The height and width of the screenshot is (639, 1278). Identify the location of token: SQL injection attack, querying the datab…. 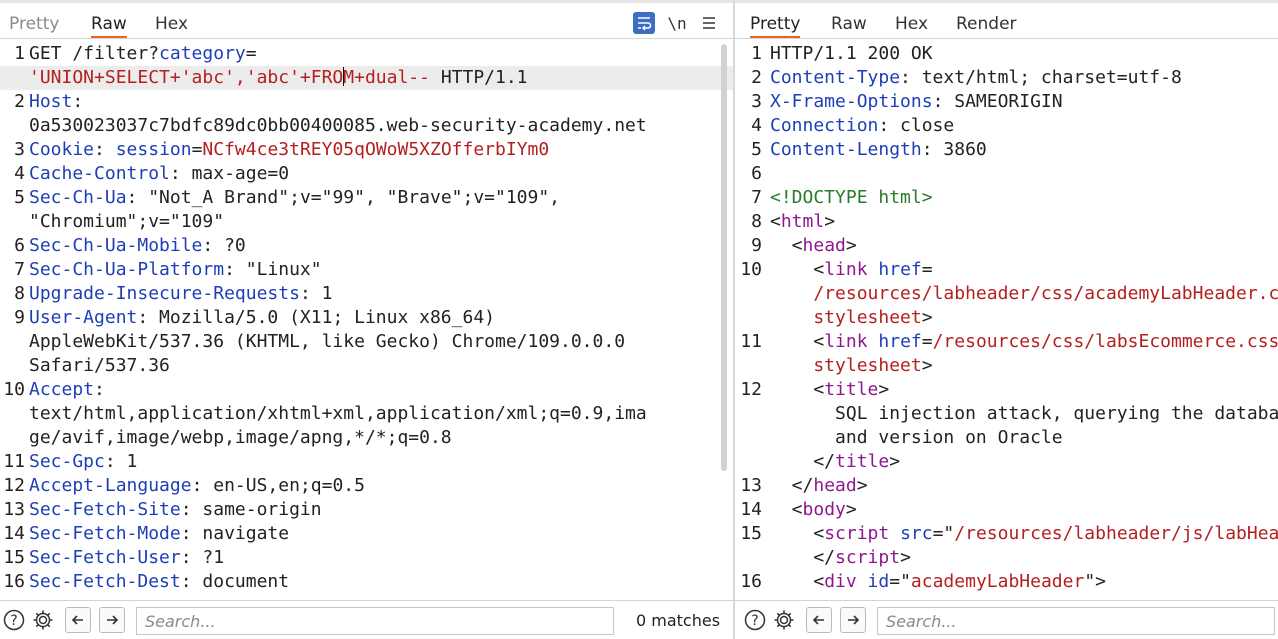
(1056, 413).